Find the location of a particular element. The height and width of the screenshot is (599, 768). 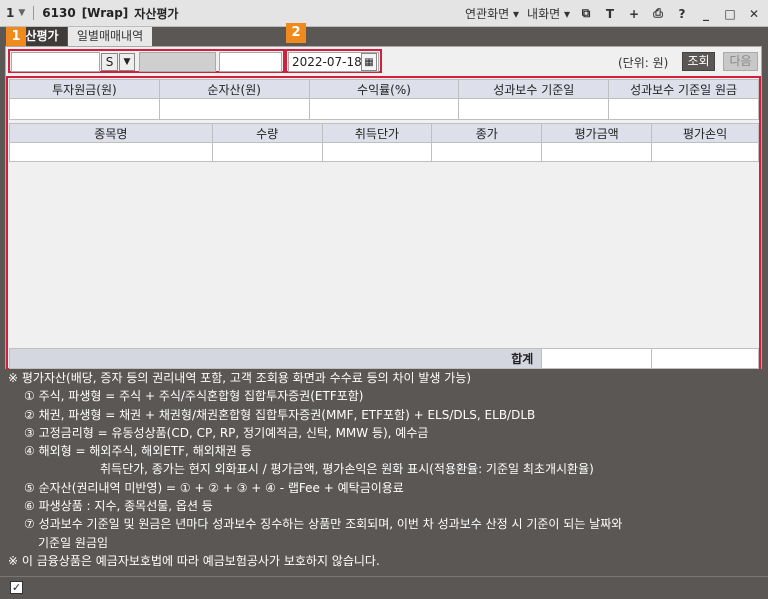

note-line: ⑥ 파생상품 : 지수, 종목선물, 옵션 등 is located at coordinates (118, 506).